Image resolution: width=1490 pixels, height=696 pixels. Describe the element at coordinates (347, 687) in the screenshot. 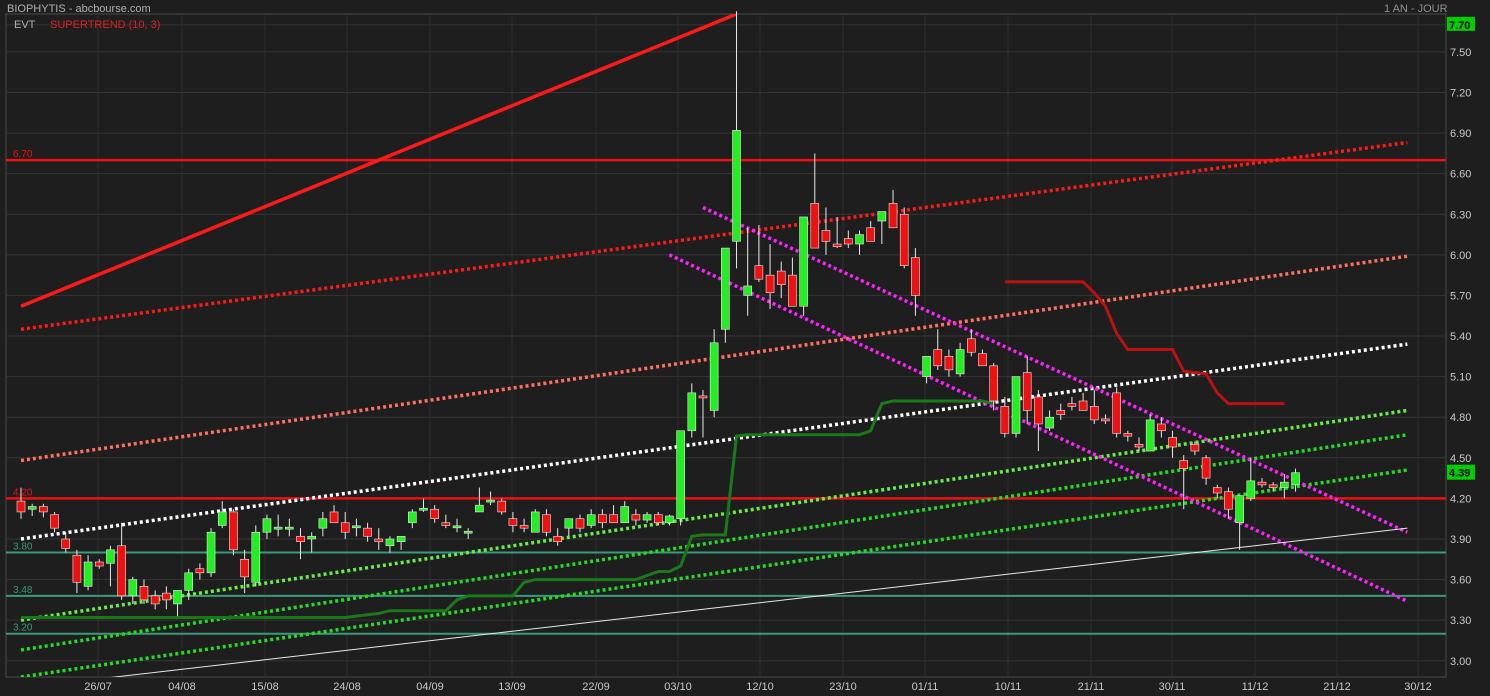

I see `x-tick-label: 24/08` at that location.